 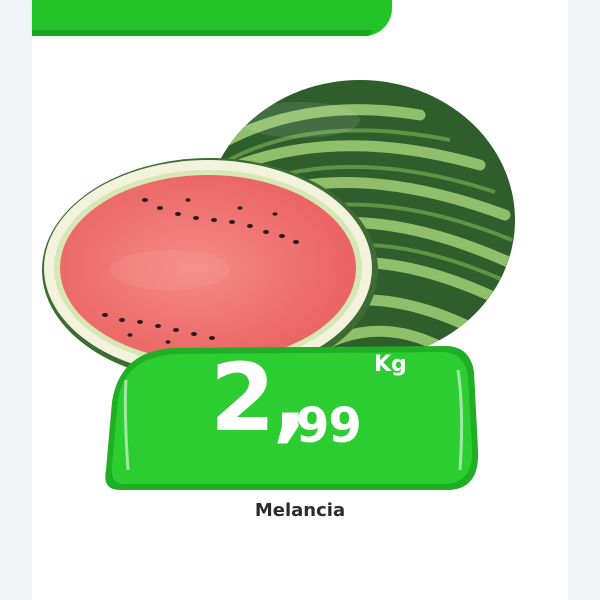 I want to click on price-decimals: 99, so click(x=329, y=426).